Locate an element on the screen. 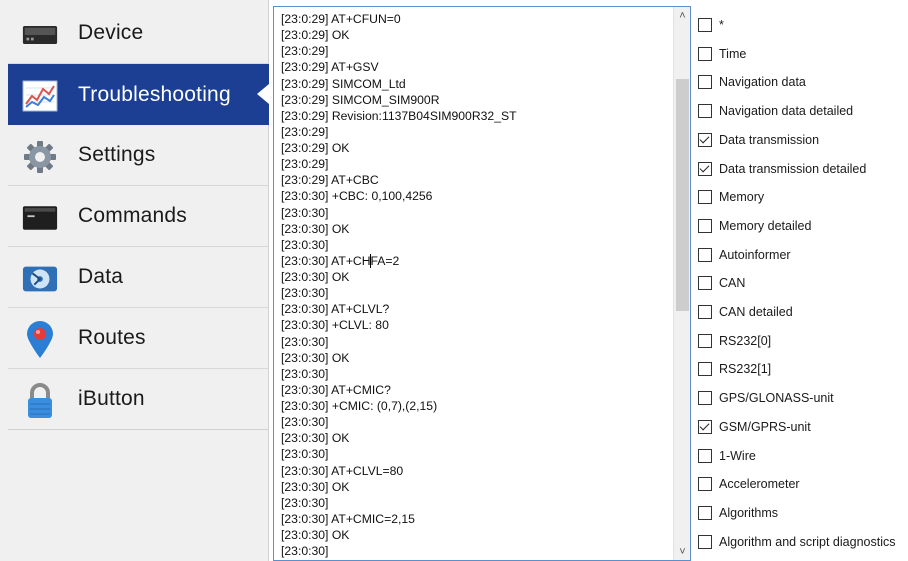 The image size is (908, 561). sidebar-item-label: Troubleshooting is located at coordinates (154, 94).